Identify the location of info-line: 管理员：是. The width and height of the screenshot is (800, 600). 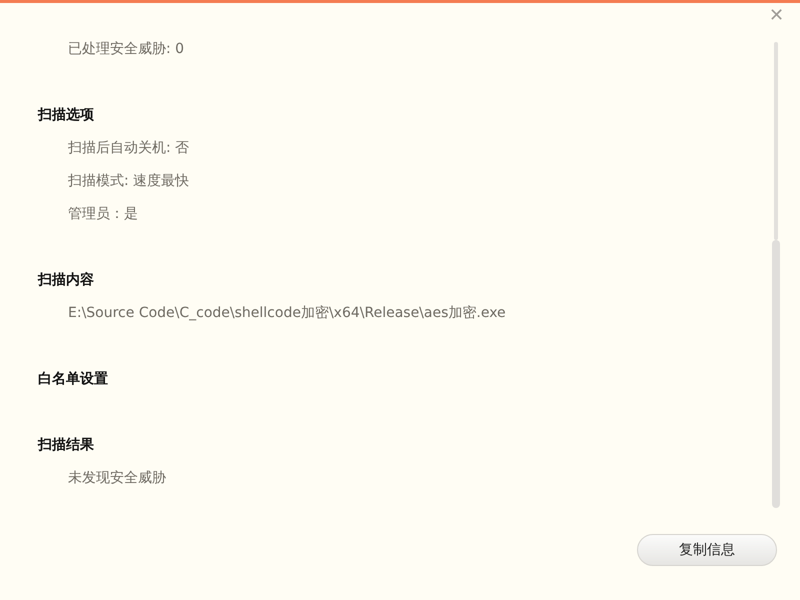
(103, 214).